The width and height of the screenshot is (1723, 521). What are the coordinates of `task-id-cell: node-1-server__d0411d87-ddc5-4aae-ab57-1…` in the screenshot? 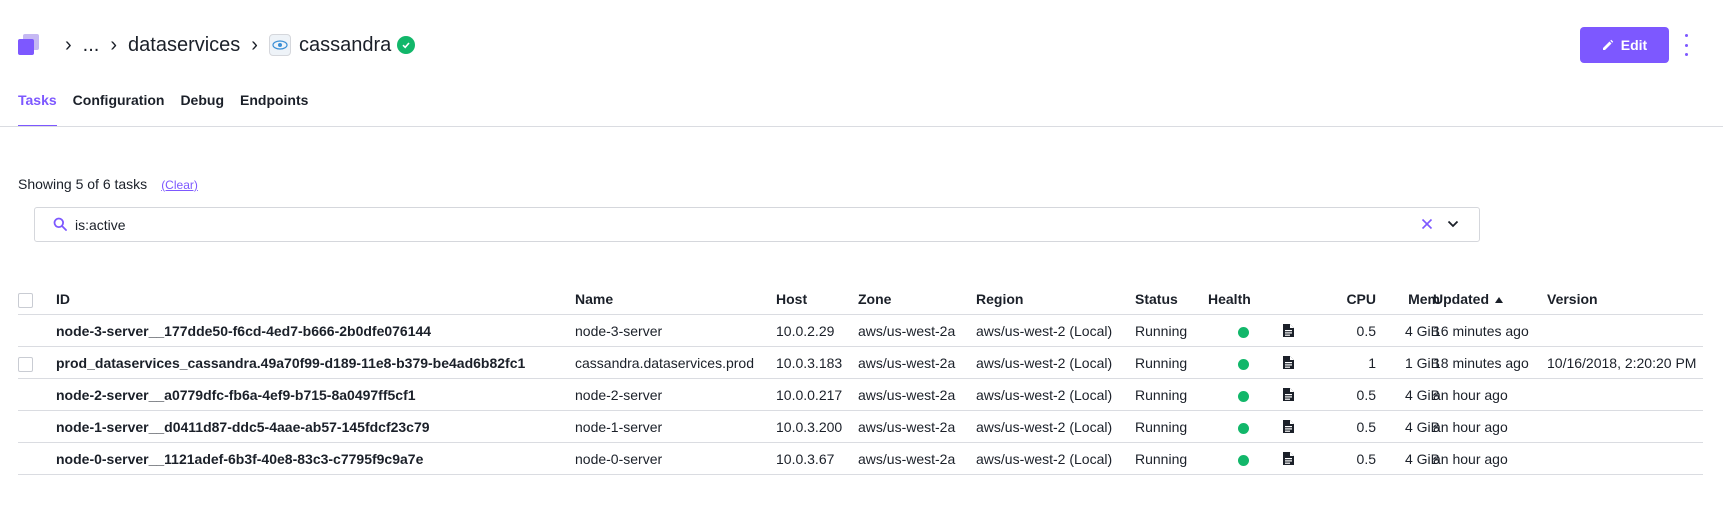 It's located at (243, 427).